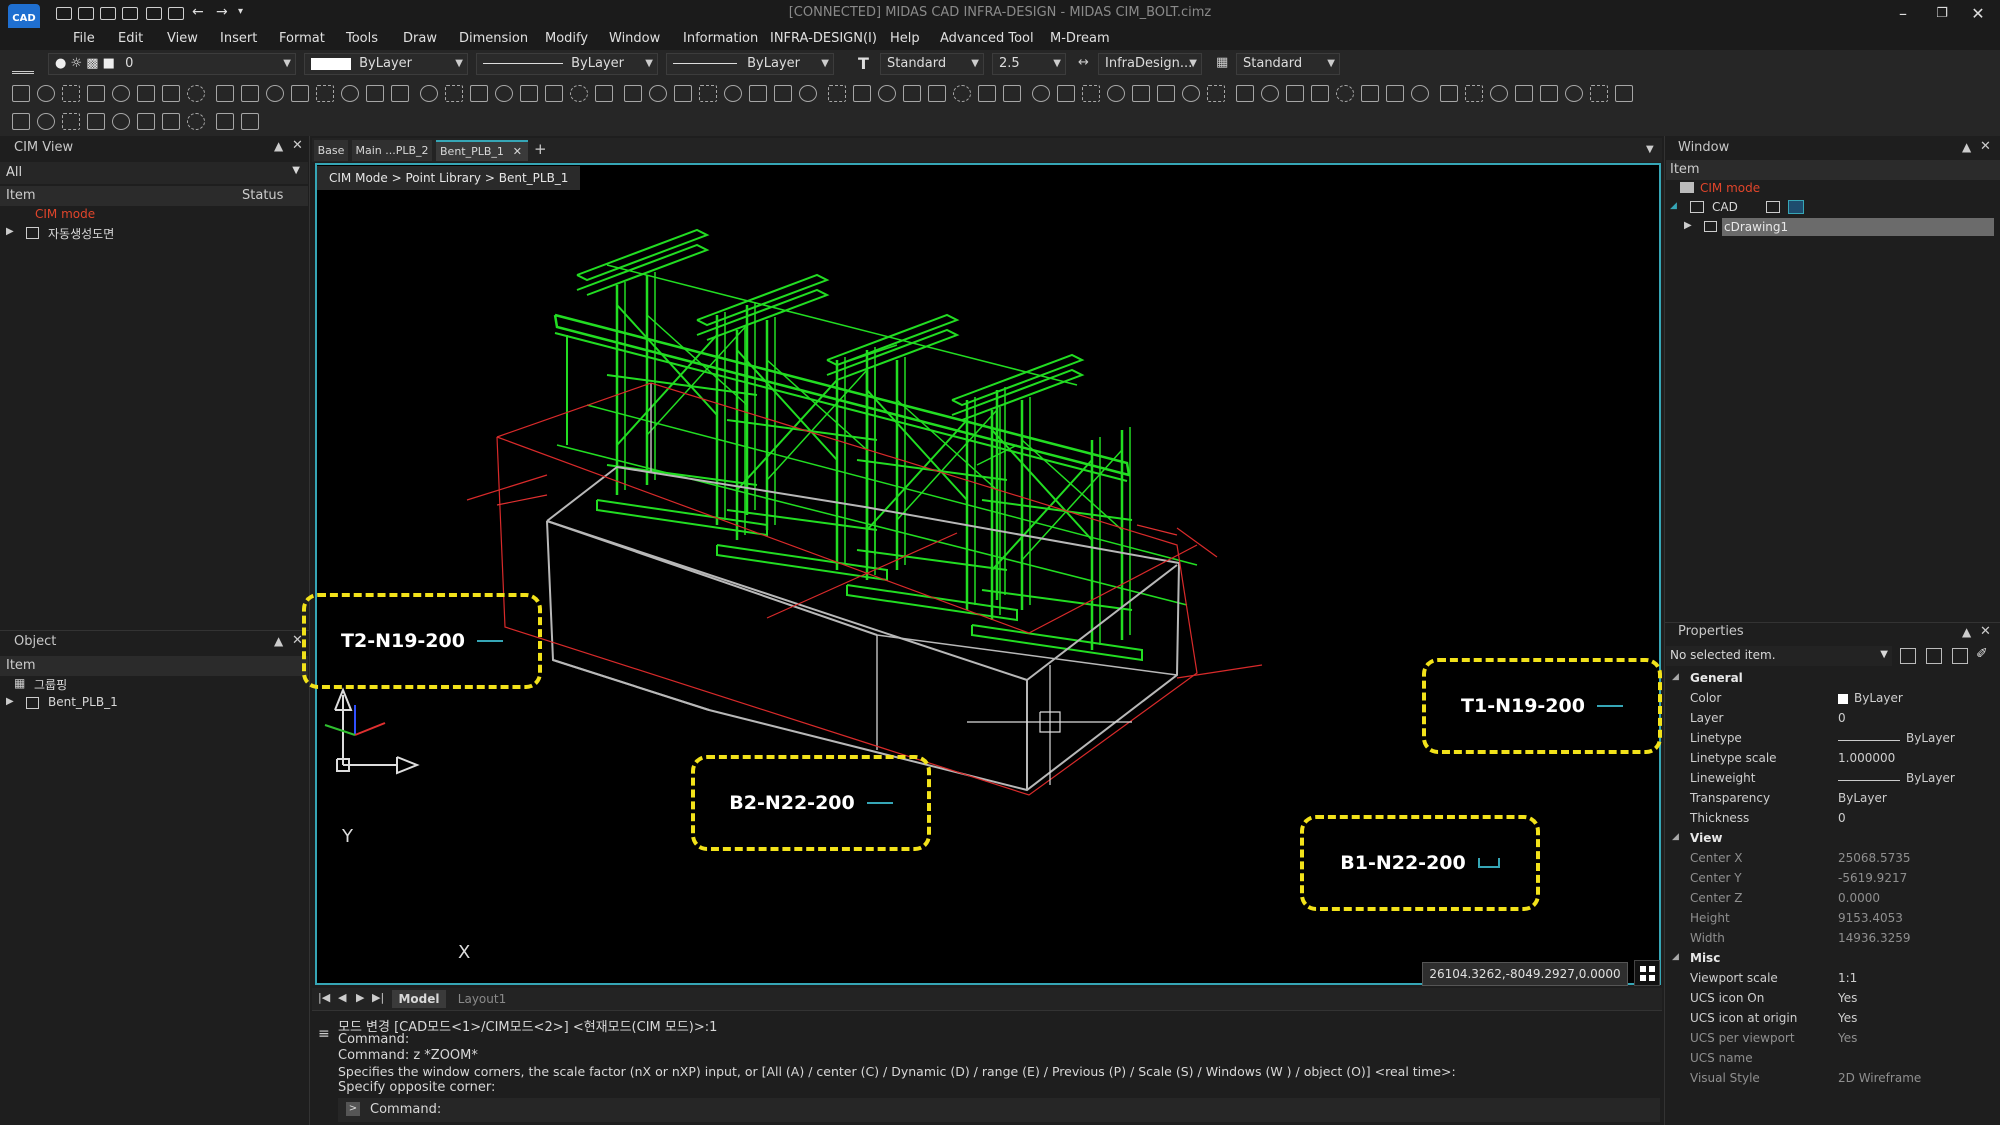  Describe the element at coordinates (540, 149) in the screenshot. I see `add-tab-icon: +` at that location.